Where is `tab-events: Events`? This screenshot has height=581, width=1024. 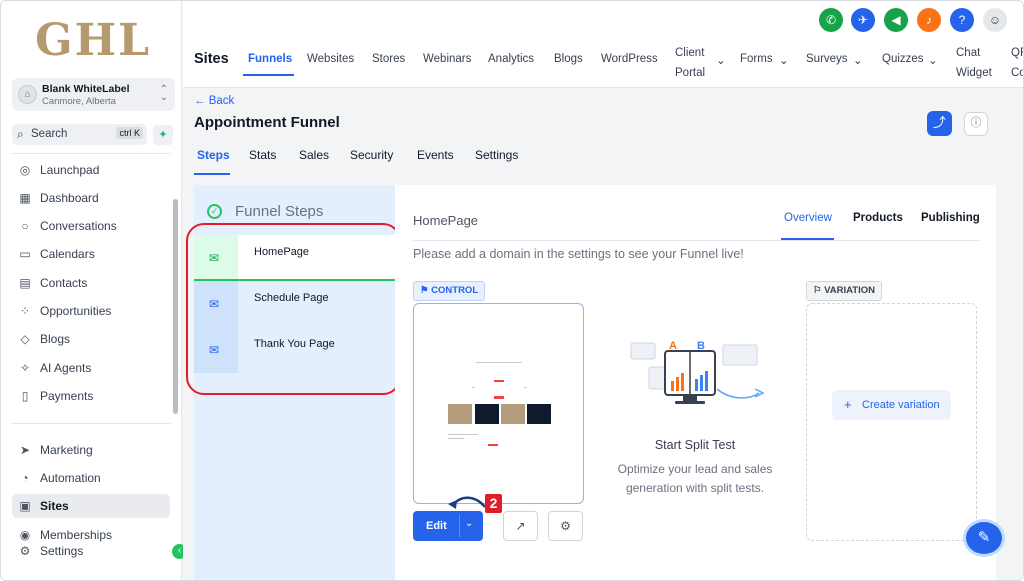
tab-events: Events is located at coordinates (435, 155).